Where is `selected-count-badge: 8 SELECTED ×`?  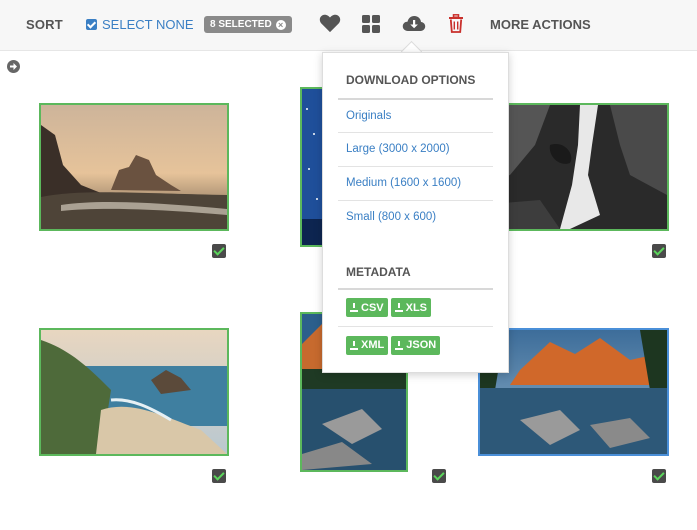 selected-count-badge: 8 SELECTED × is located at coordinates (248, 24).